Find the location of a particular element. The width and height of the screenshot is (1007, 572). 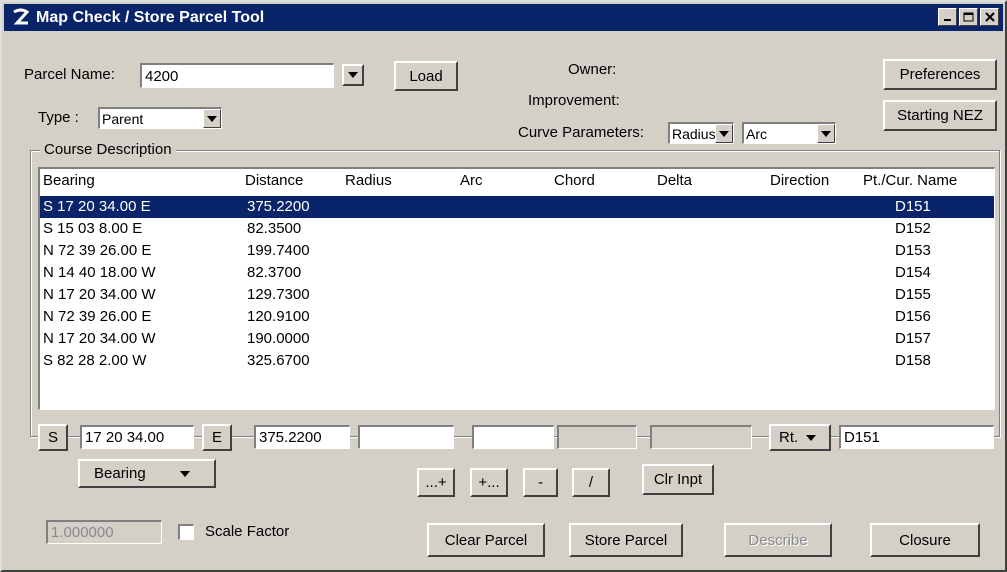

distance-input: 375.2200 is located at coordinates (302, 437).